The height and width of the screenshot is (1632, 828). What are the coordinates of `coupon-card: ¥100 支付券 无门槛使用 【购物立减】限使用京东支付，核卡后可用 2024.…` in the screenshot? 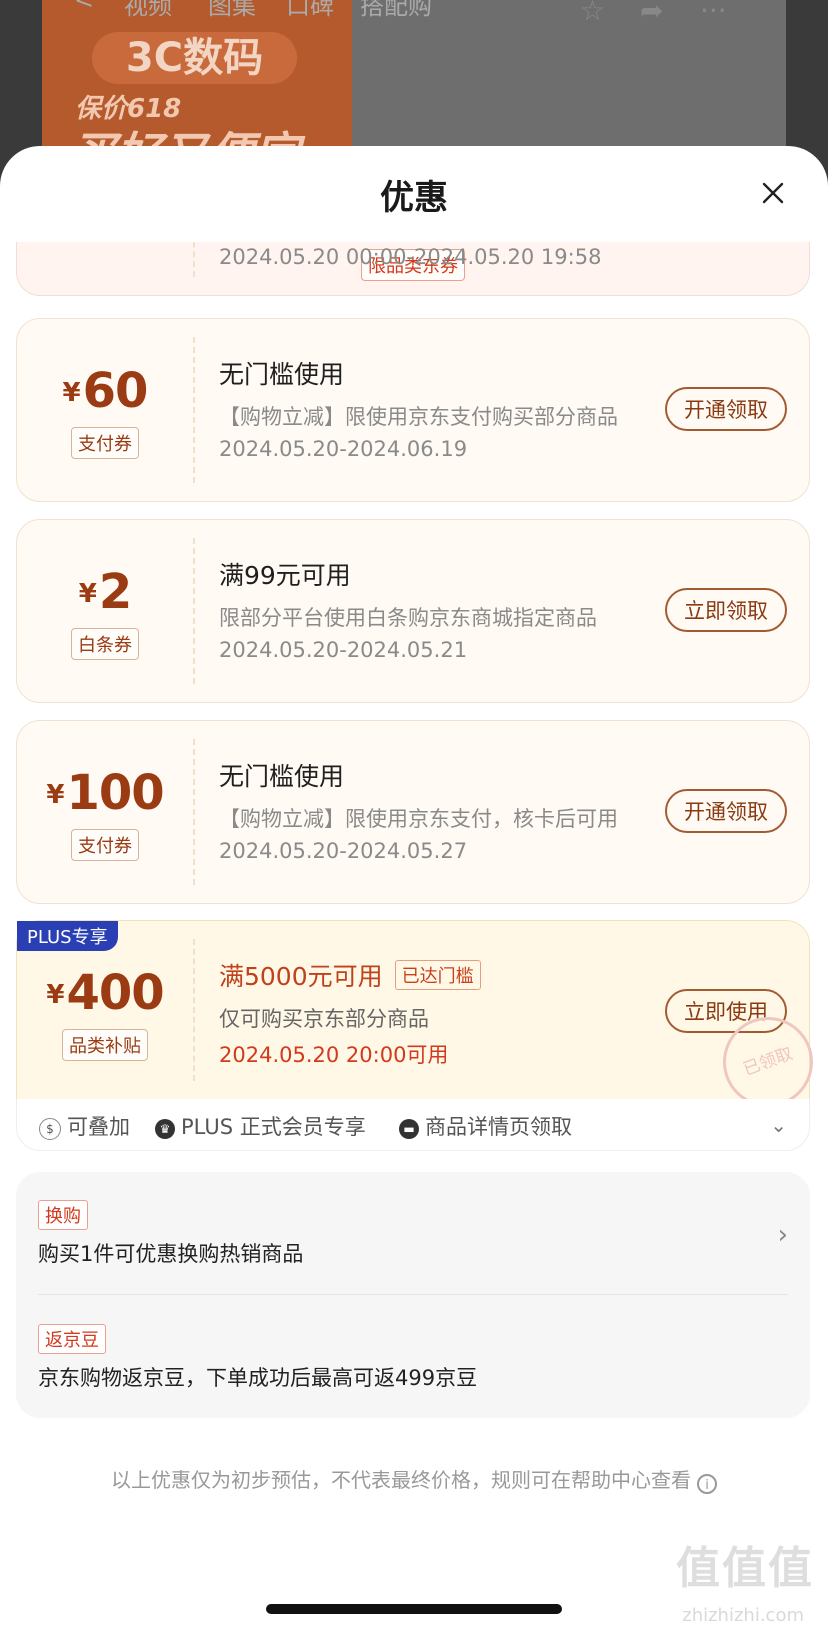 It's located at (413, 812).